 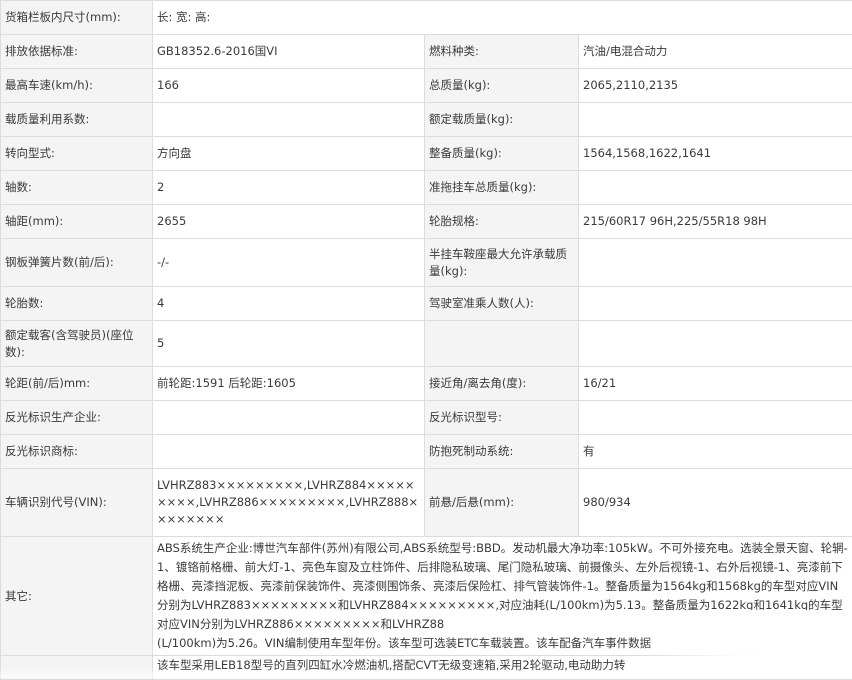 I want to click on label-trailer-mass: 准拖挂车总质量(kg):, so click(x=502, y=188).